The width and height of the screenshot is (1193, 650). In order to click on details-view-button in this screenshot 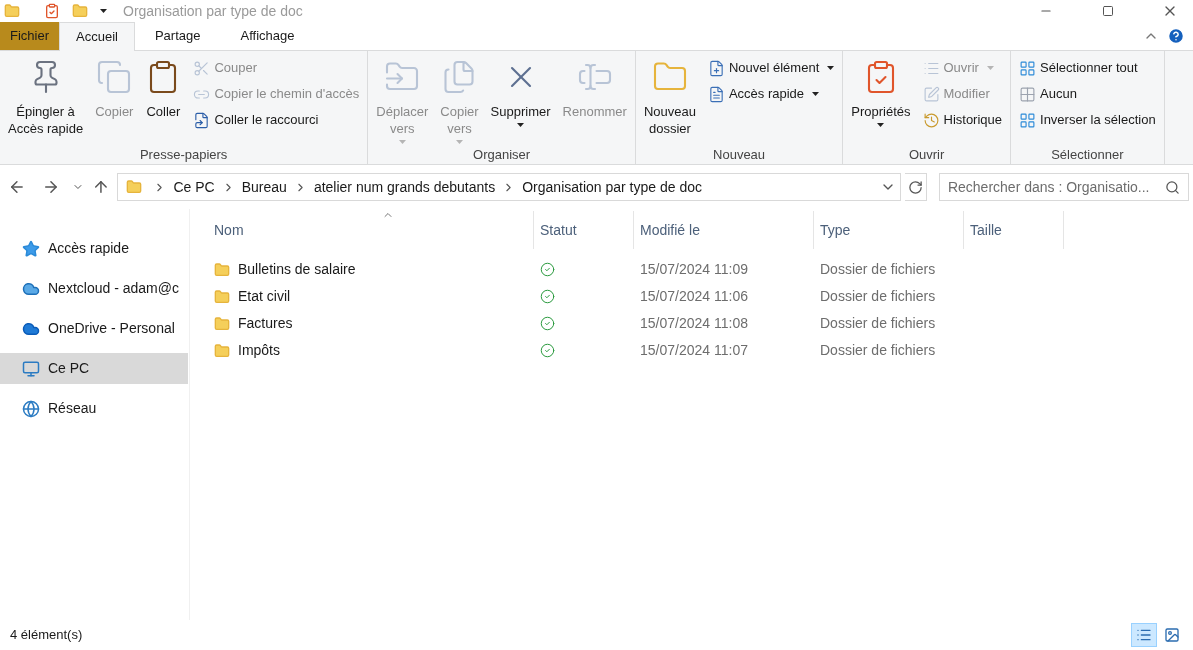, I will do `click(1144, 635)`.